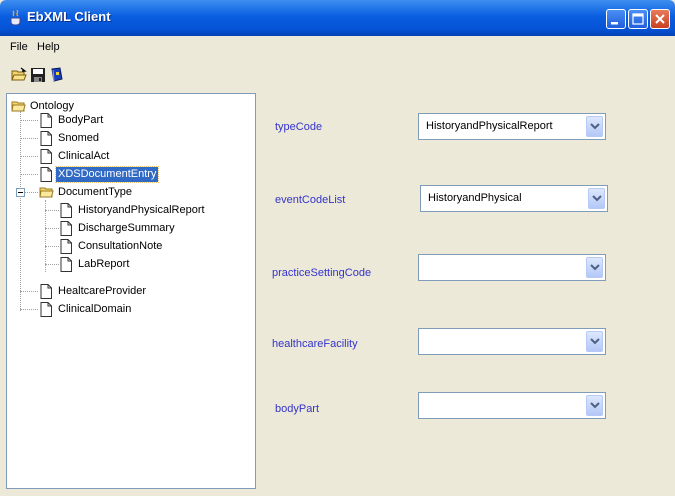 The image size is (675, 496). I want to click on minimize-button, so click(616, 19).